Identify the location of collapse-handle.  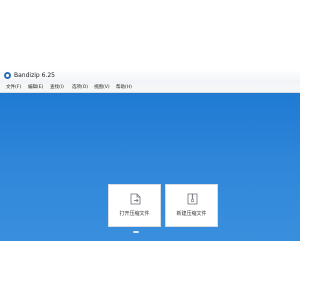
(136, 232).